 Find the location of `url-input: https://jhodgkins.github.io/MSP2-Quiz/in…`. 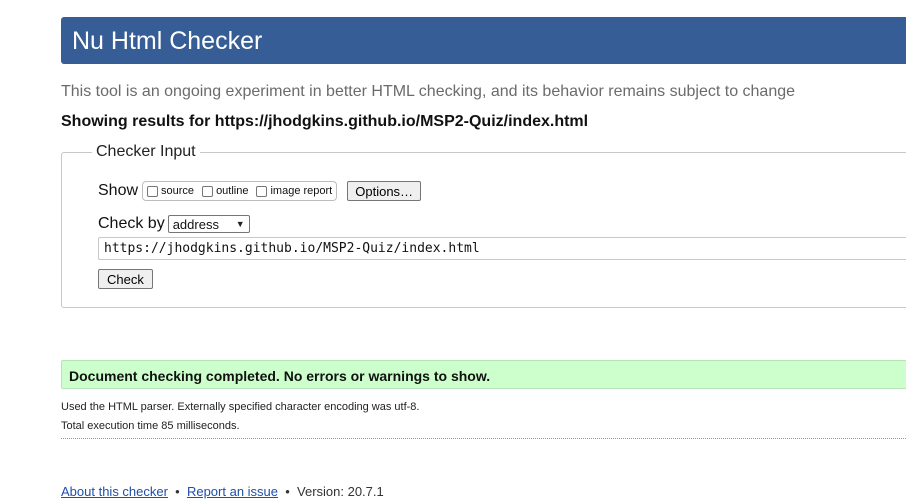

url-input: https://jhodgkins.github.io/MSP2-Quiz/in… is located at coordinates (502, 248).